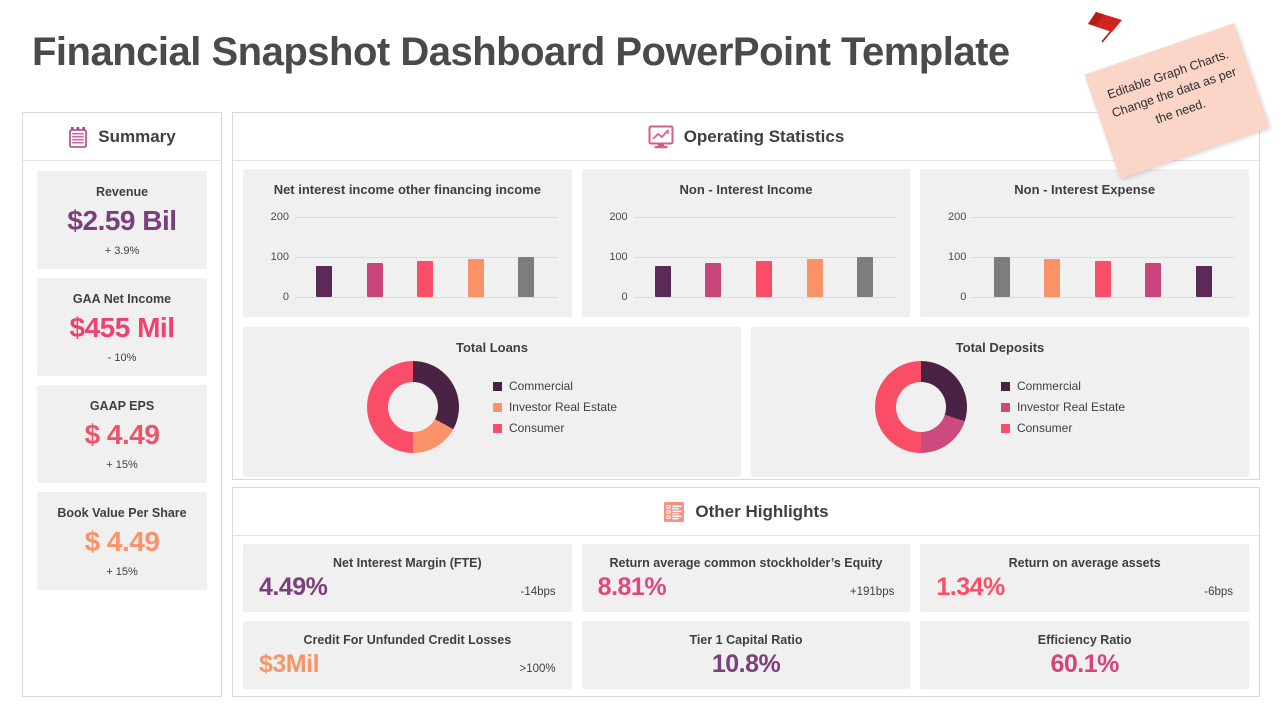 The height and width of the screenshot is (720, 1280). Describe the element at coordinates (78, 137) in the screenshot. I see `notepad-icon` at that location.